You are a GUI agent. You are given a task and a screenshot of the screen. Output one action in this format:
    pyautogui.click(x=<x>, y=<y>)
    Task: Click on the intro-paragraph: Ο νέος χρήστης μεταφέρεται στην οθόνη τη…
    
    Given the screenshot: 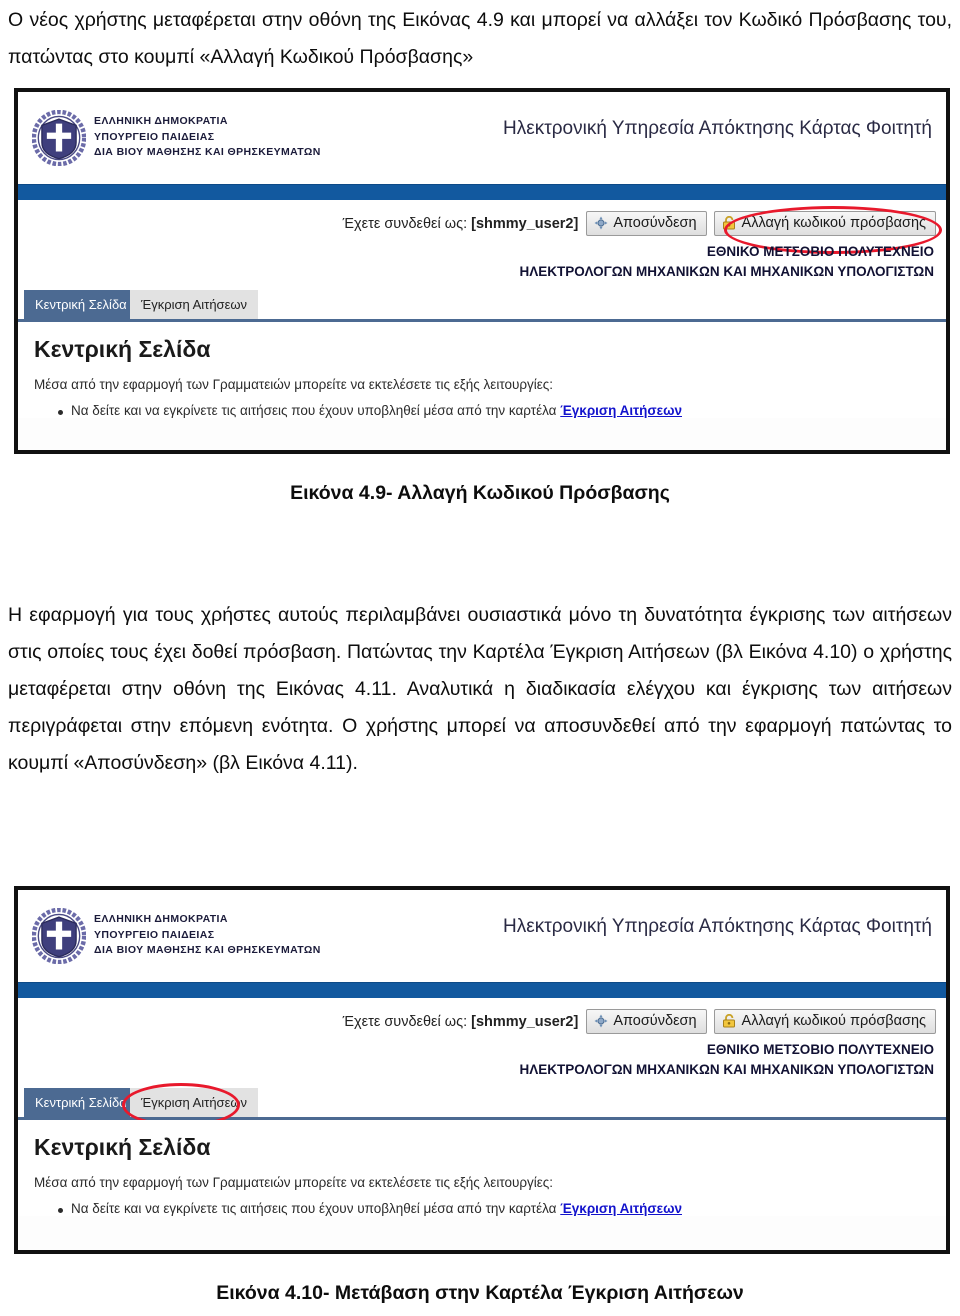 What is the action you would take?
    pyautogui.click(x=480, y=38)
    